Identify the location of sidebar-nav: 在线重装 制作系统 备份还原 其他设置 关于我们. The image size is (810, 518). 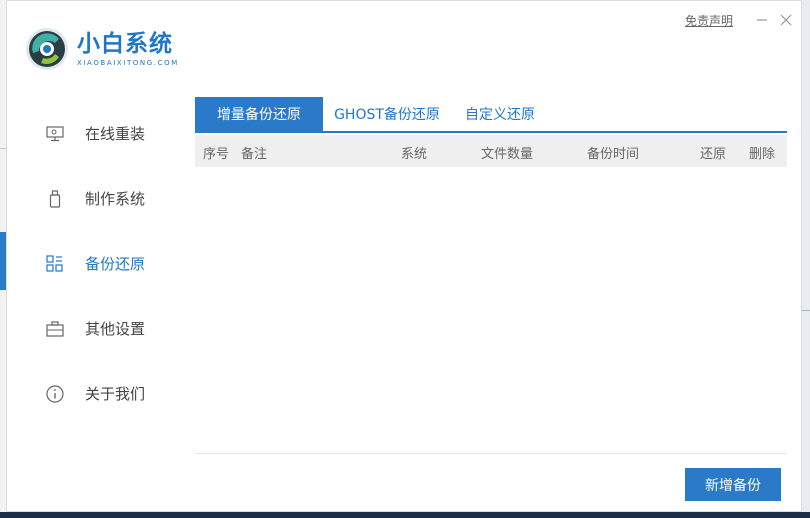
(97, 263).